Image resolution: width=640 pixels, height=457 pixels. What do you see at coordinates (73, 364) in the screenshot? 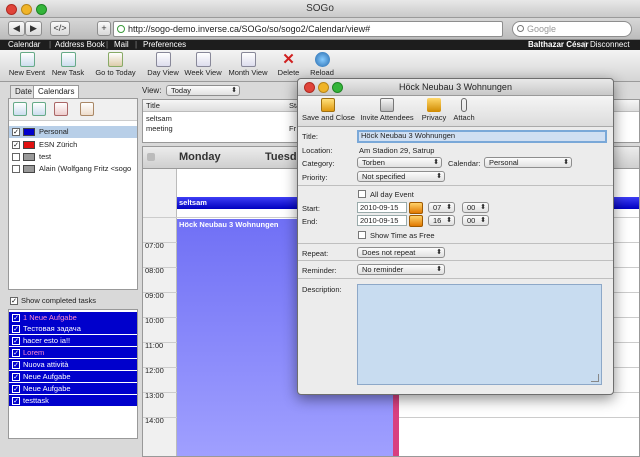
I see `task-item: ✓ Nuova attività` at bounding box center [73, 364].